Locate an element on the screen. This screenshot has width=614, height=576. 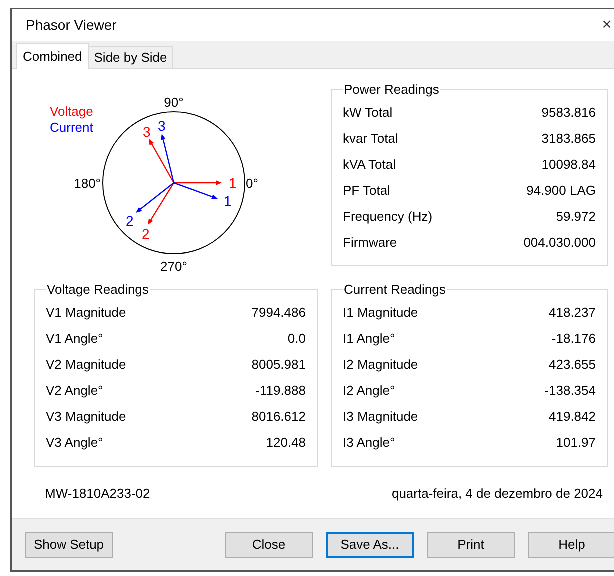
dialog-button: Show Setup is located at coordinates (69, 545).